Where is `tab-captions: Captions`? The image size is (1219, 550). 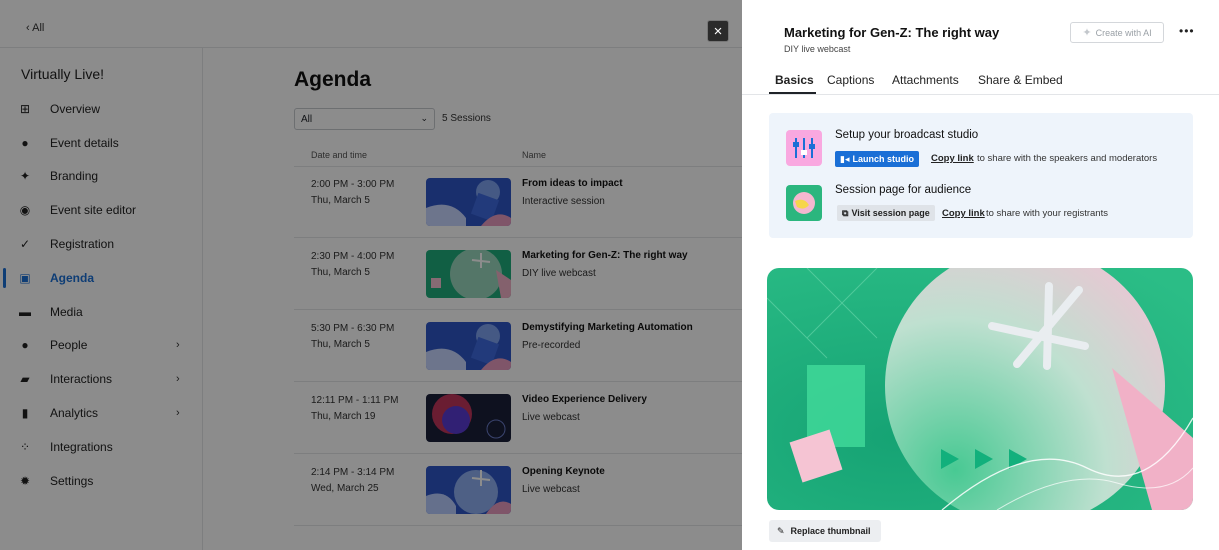 tab-captions: Captions is located at coordinates (850, 80).